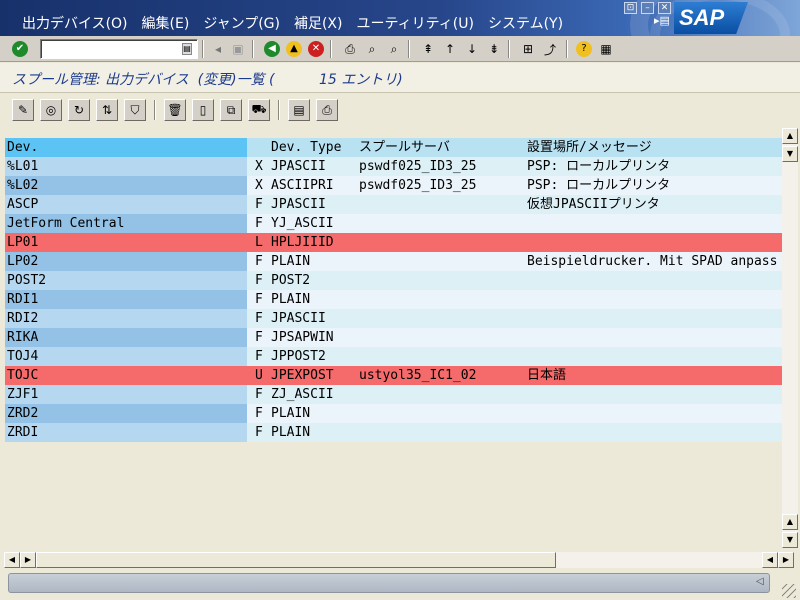 The image size is (800, 600). What do you see at coordinates (584, 49) in the screenshot?
I see `help-icon: ?` at bounding box center [584, 49].